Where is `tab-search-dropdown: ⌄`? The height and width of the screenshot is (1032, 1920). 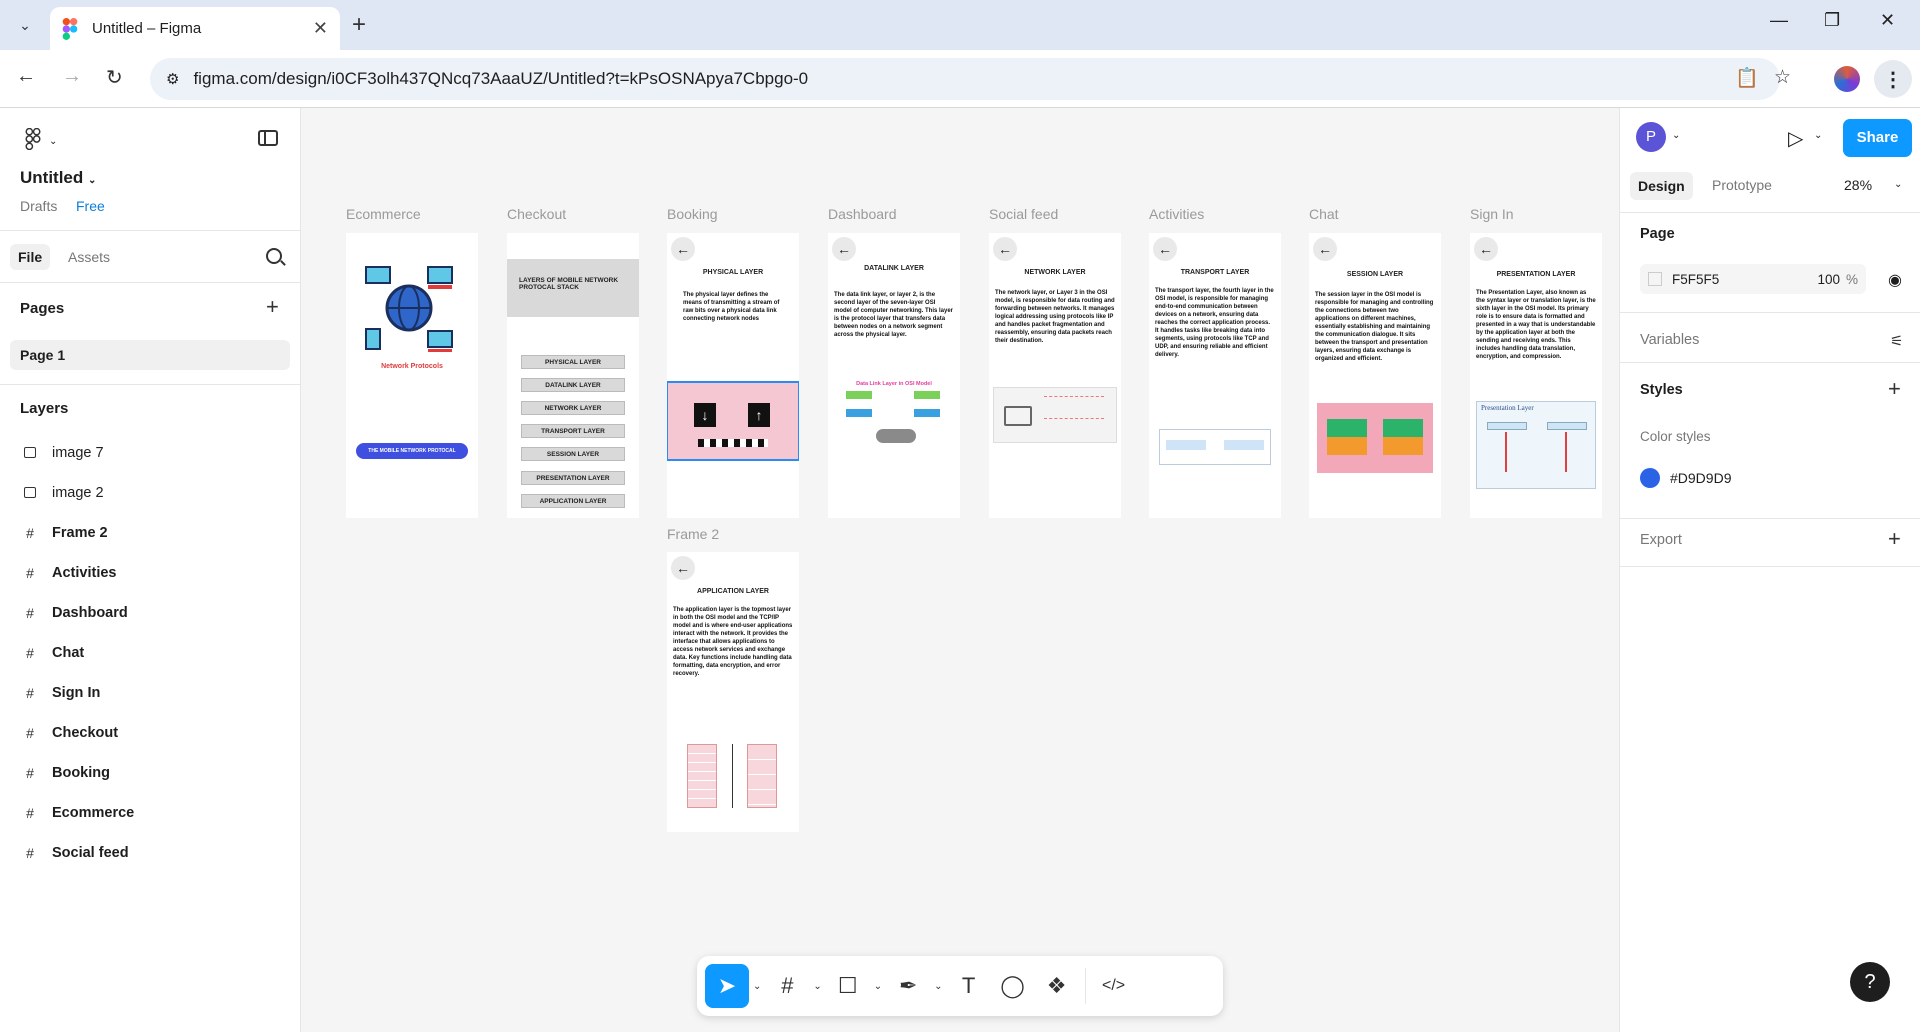 tab-search-dropdown: ⌄ is located at coordinates (25, 25).